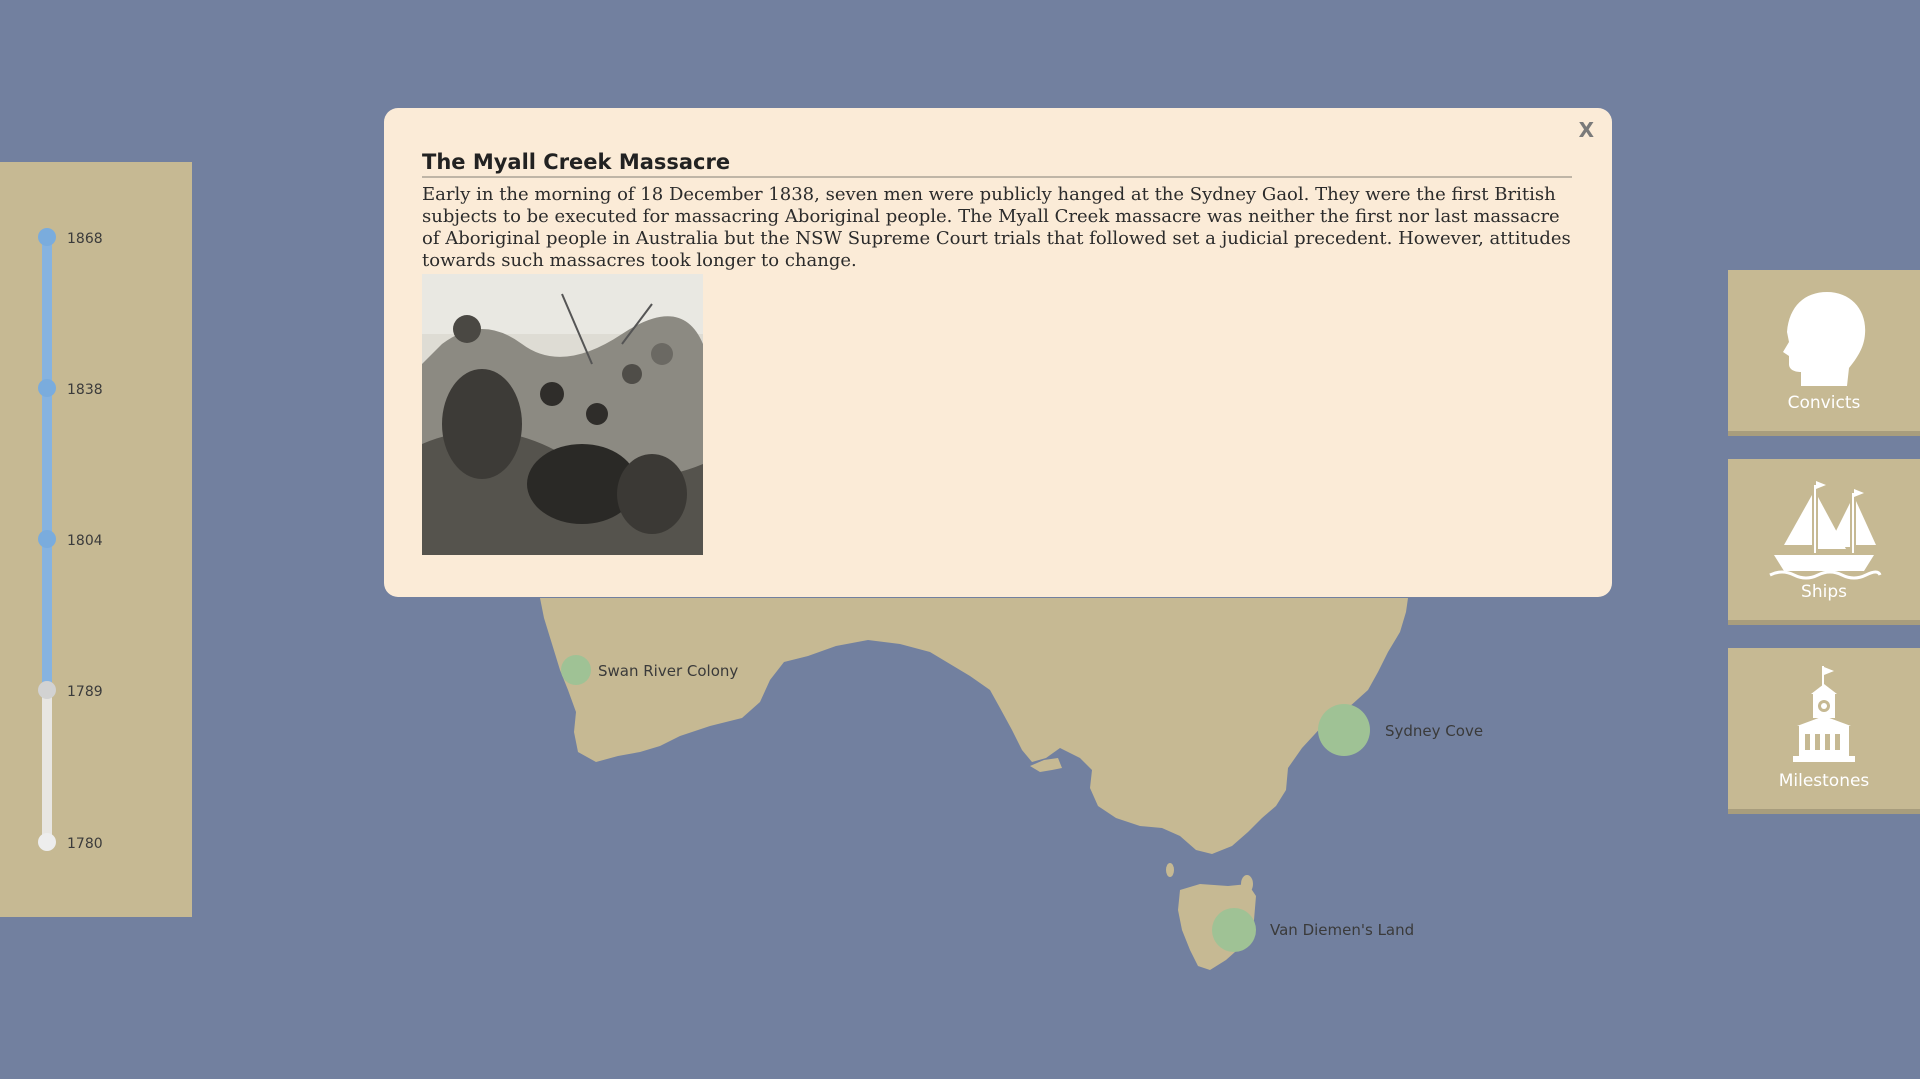  Describe the element at coordinates (85, 692) in the screenshot. I see `timeline-label: 1789` at that location.